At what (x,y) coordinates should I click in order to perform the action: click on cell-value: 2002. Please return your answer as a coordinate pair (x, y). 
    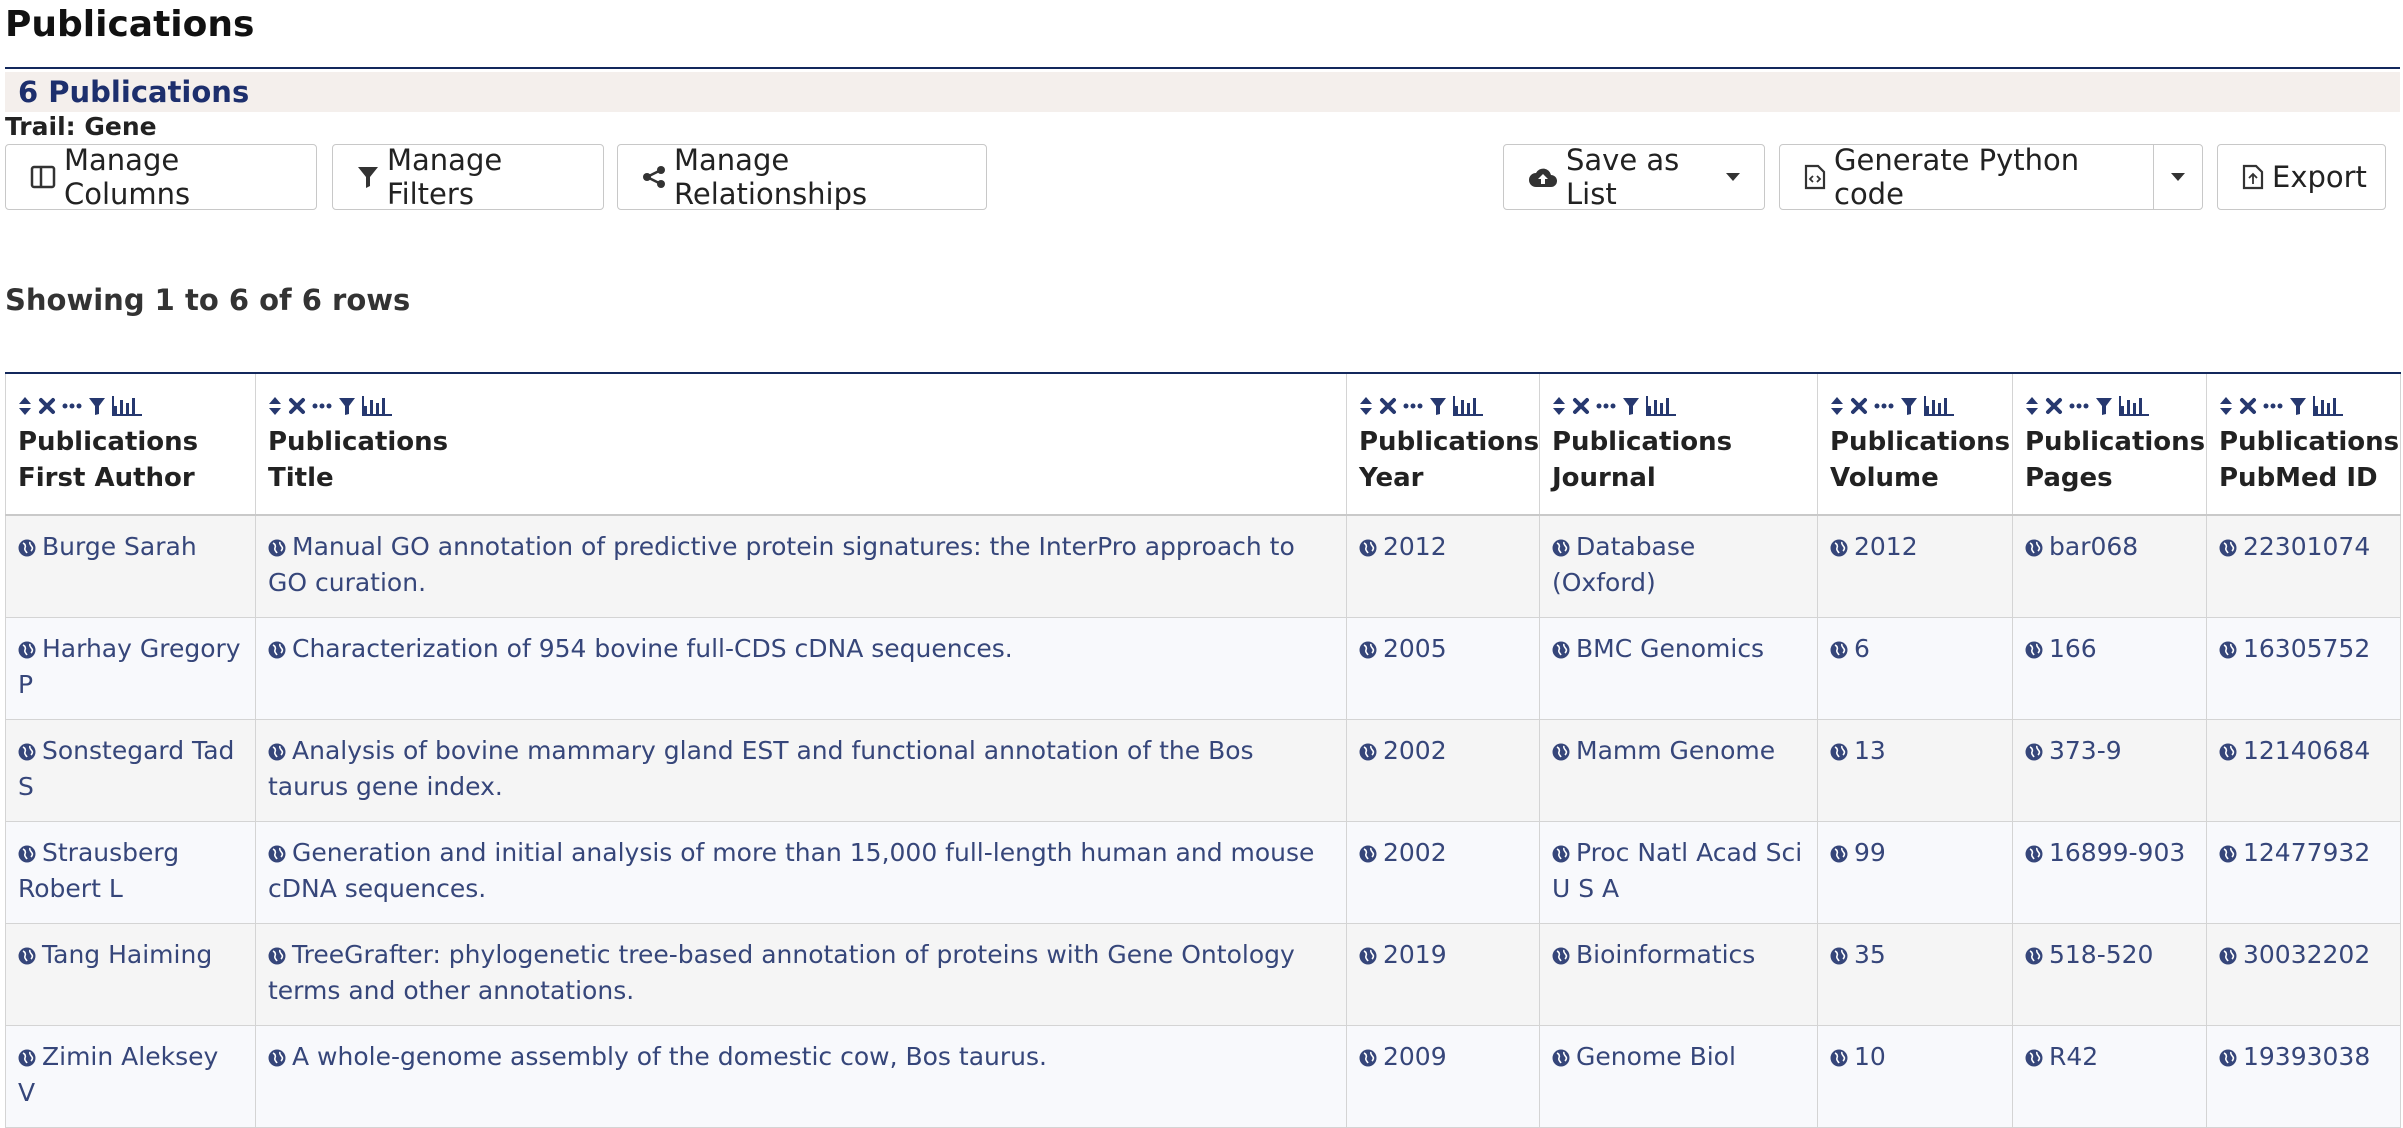
    Looking at the image, I should click on (1415, 750).